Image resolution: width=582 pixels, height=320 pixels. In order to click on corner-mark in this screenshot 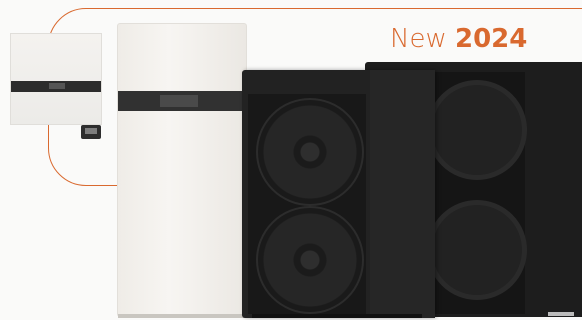, I will do `click(561, 314)`.